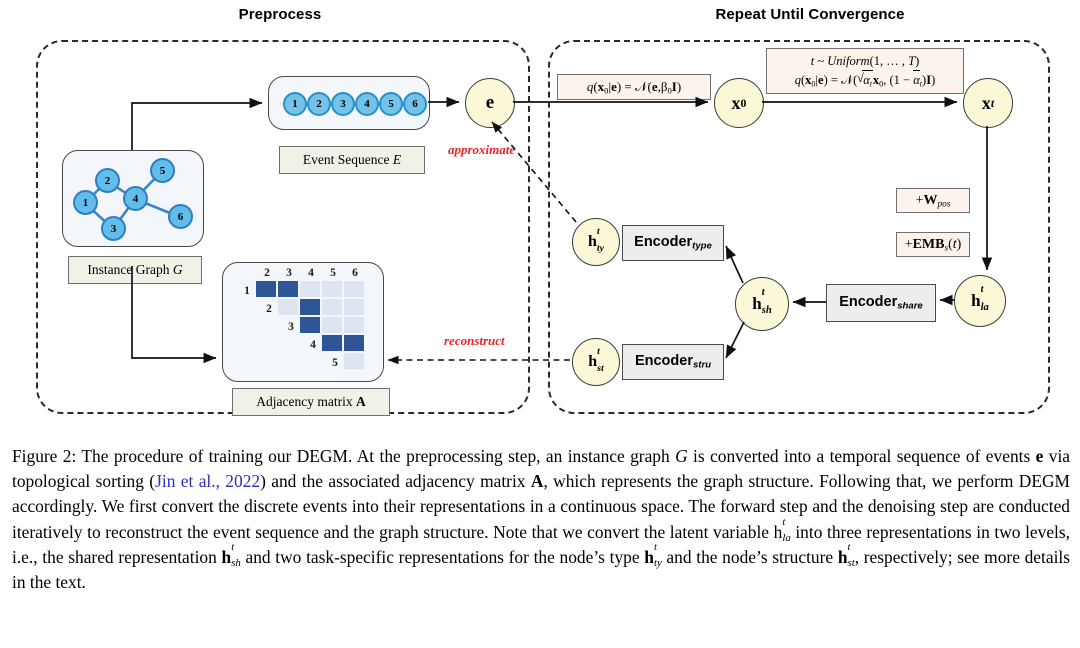 The image size is (1080, 648). What do you see at coordinates (85, 202) in the screenshot?
I see `graph-node-1: 1` at bounding box center [85, 202].